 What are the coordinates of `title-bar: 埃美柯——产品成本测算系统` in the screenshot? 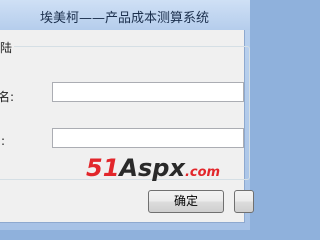 It's located at (125, 15).